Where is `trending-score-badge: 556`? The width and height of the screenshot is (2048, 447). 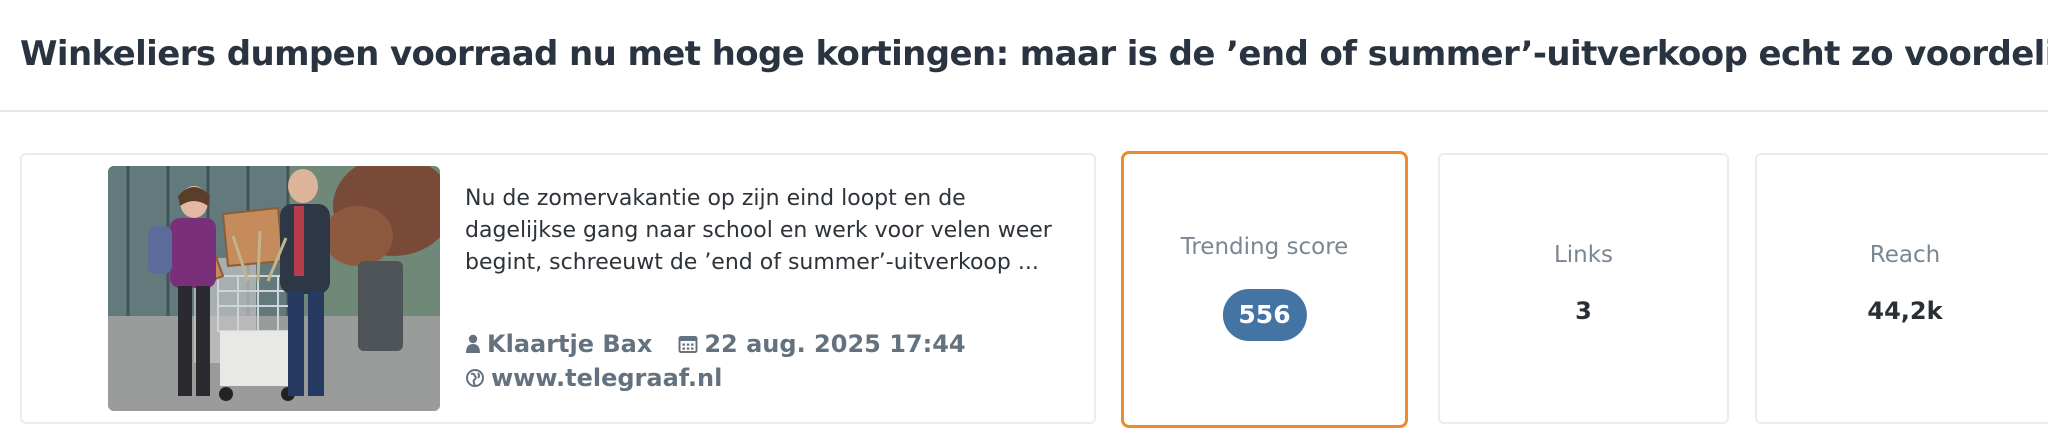
trending-score-badge: 556 is located at coordinates (1264, 315).